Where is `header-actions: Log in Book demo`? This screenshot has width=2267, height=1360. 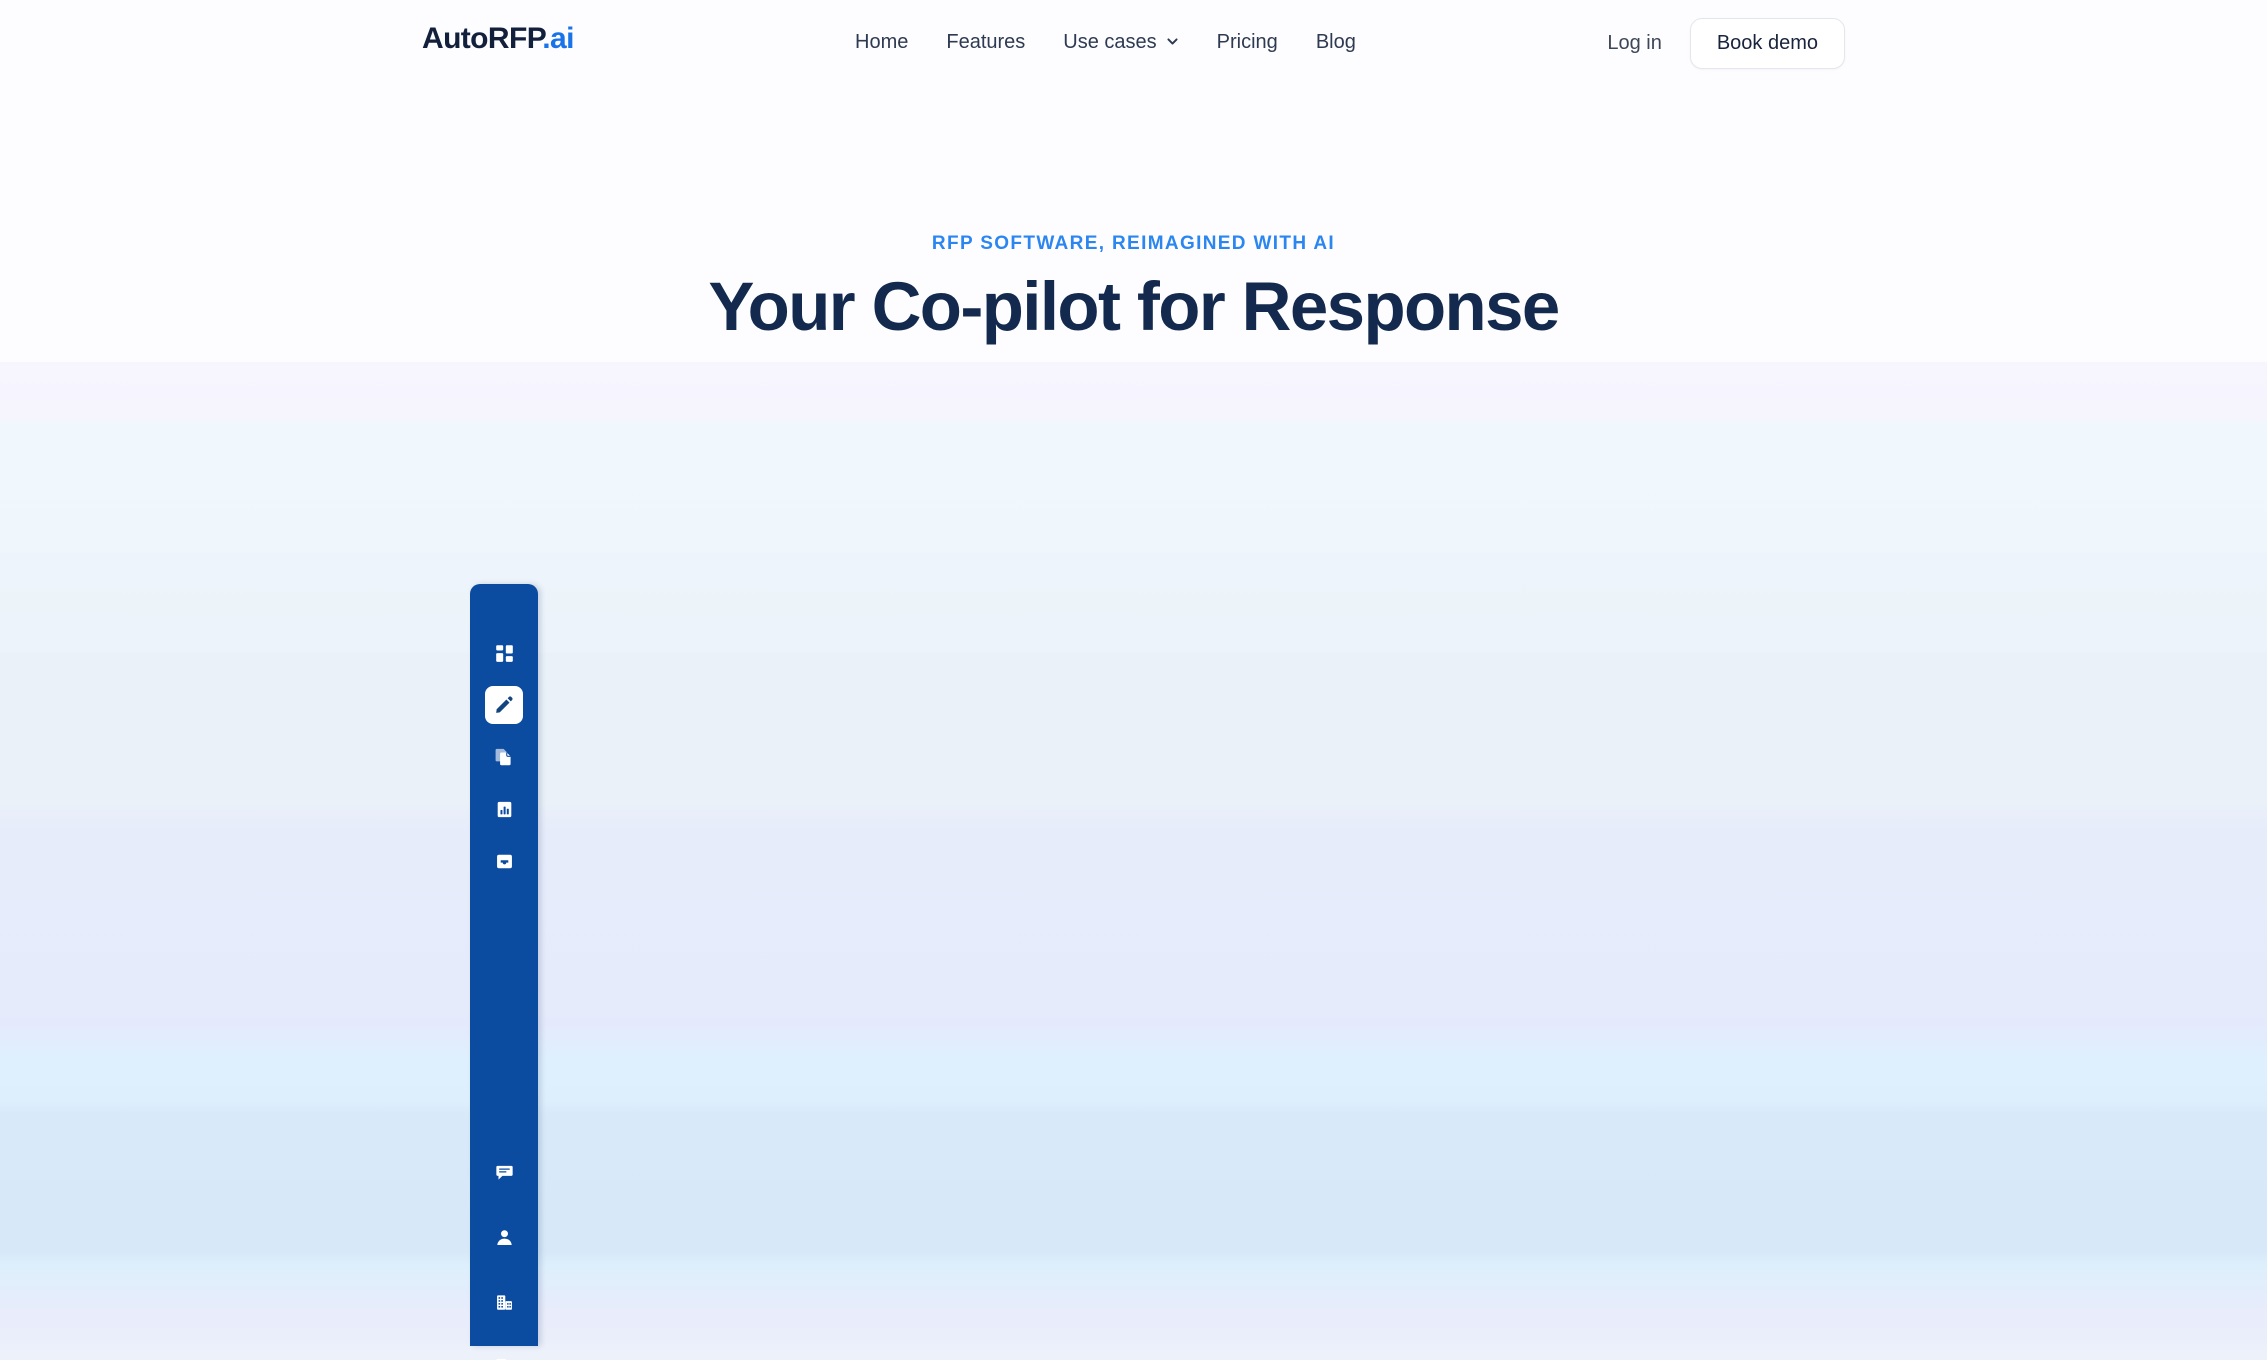
header-actions: Log in Book demo is located at coordinates (1723, 43).